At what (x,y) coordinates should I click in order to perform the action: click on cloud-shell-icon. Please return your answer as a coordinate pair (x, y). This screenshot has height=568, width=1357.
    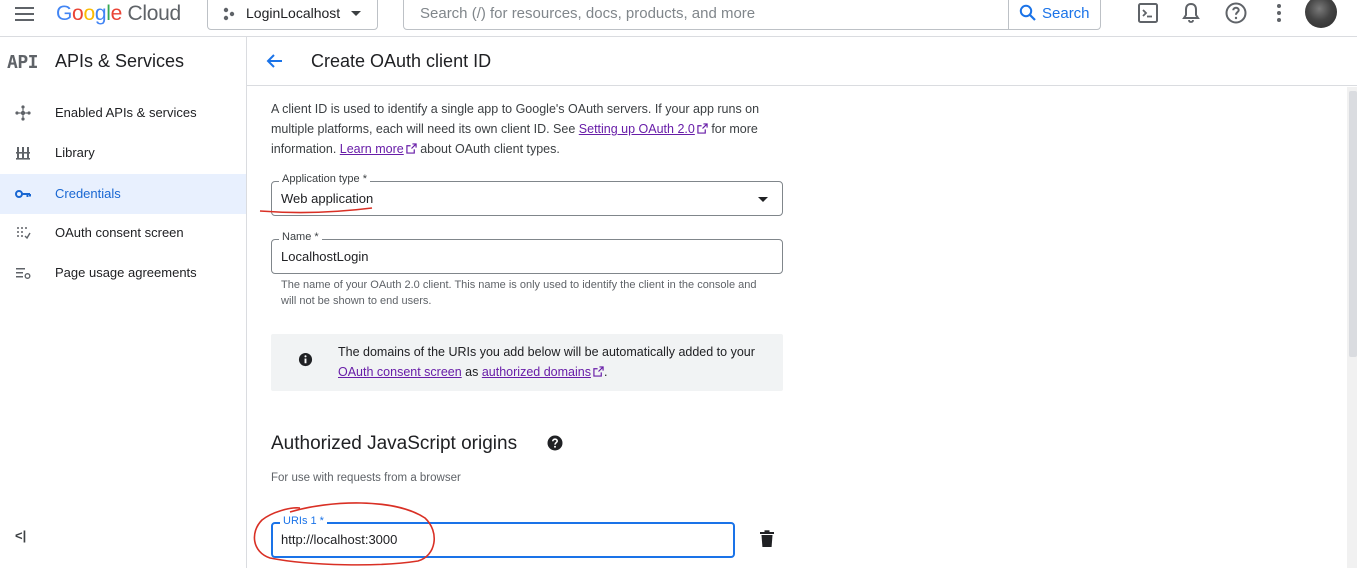
    Looking at the image, I should click on (1148, 13).